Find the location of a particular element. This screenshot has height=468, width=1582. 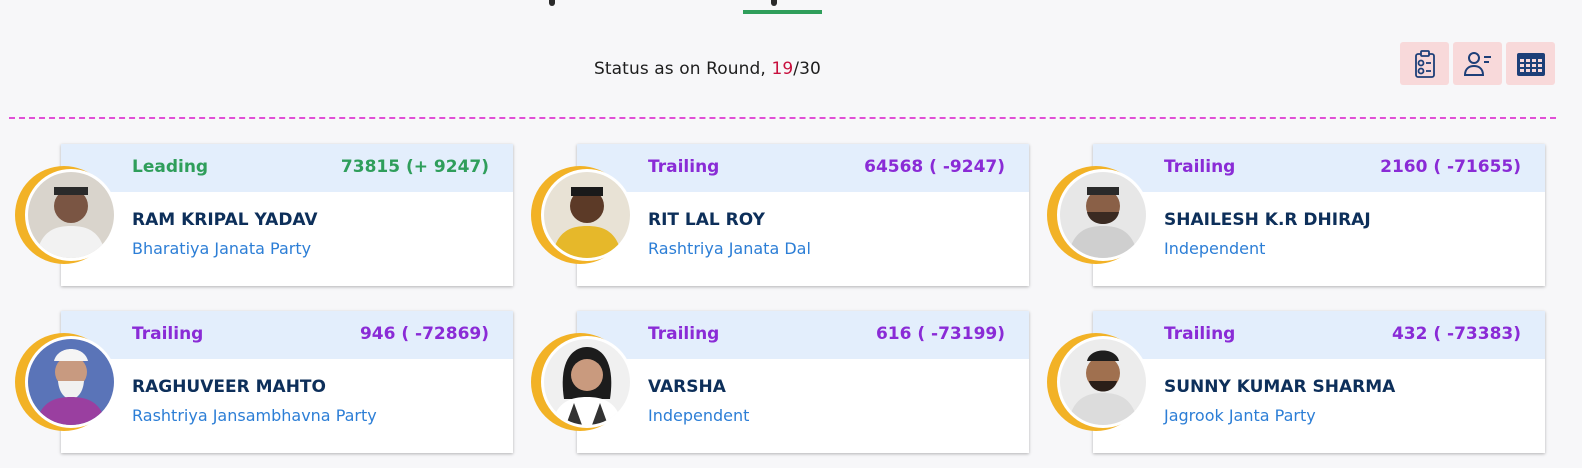

party-name: Bharatiya Janata Party is located at coordinates (222, 248).